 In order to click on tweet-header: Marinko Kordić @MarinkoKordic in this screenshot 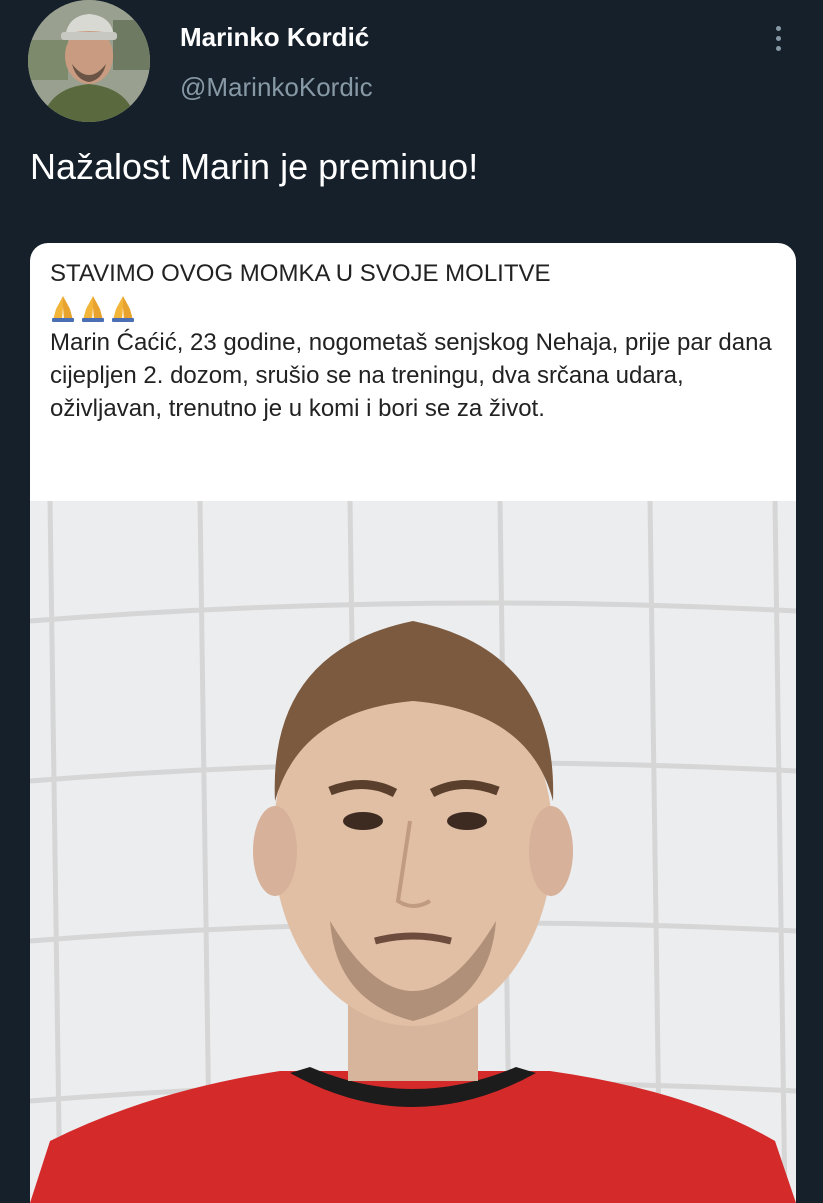, I will do `click(411, 65)`.